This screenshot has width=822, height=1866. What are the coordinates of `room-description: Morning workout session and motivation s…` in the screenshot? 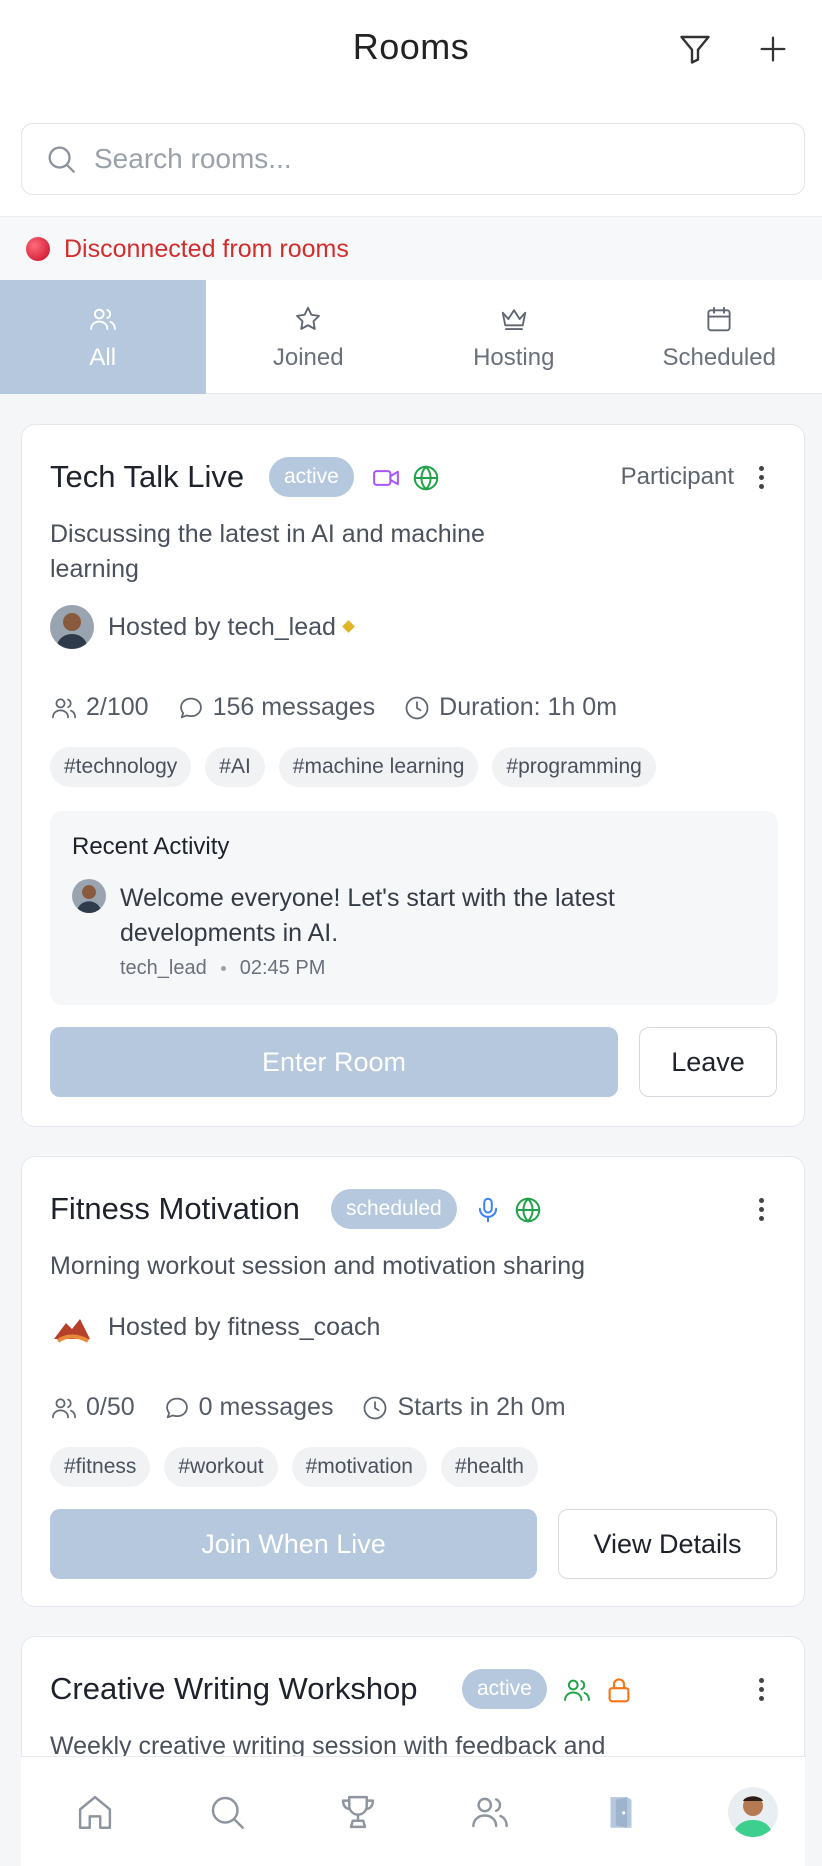 It's located at (317, 1266).